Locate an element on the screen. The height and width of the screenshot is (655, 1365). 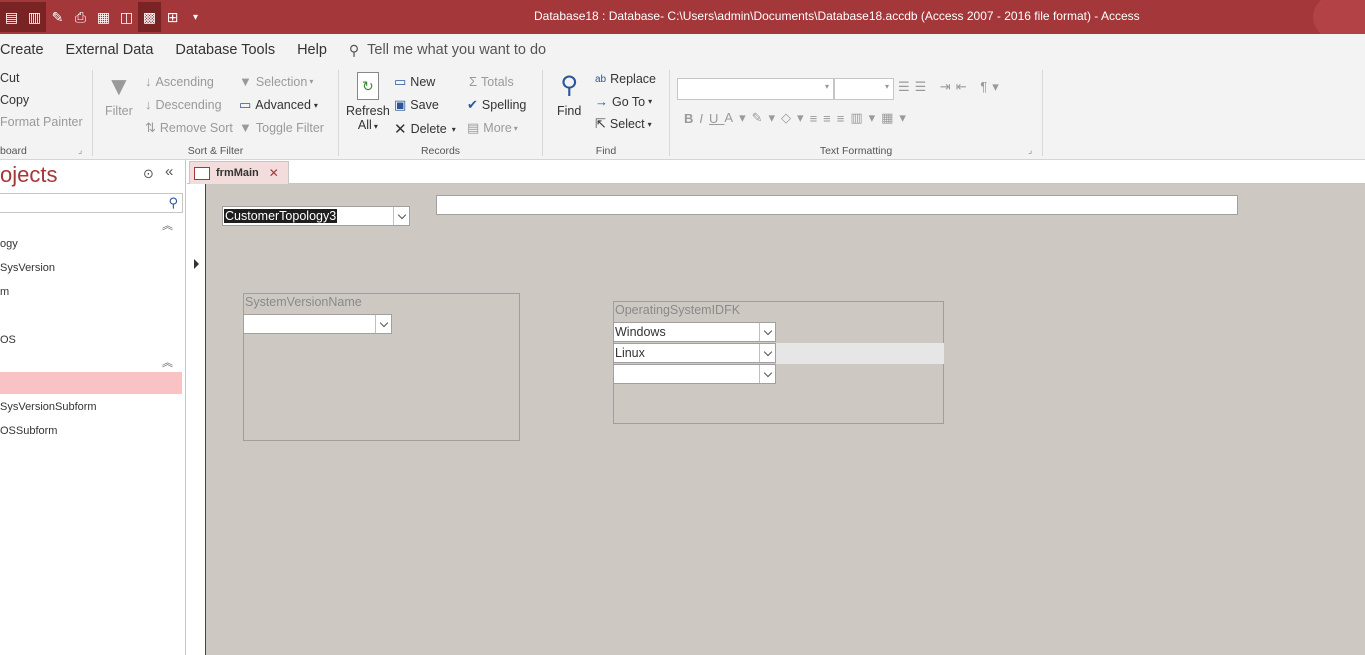
refresh-icon: ↻ is located at coordinates (367, 86).